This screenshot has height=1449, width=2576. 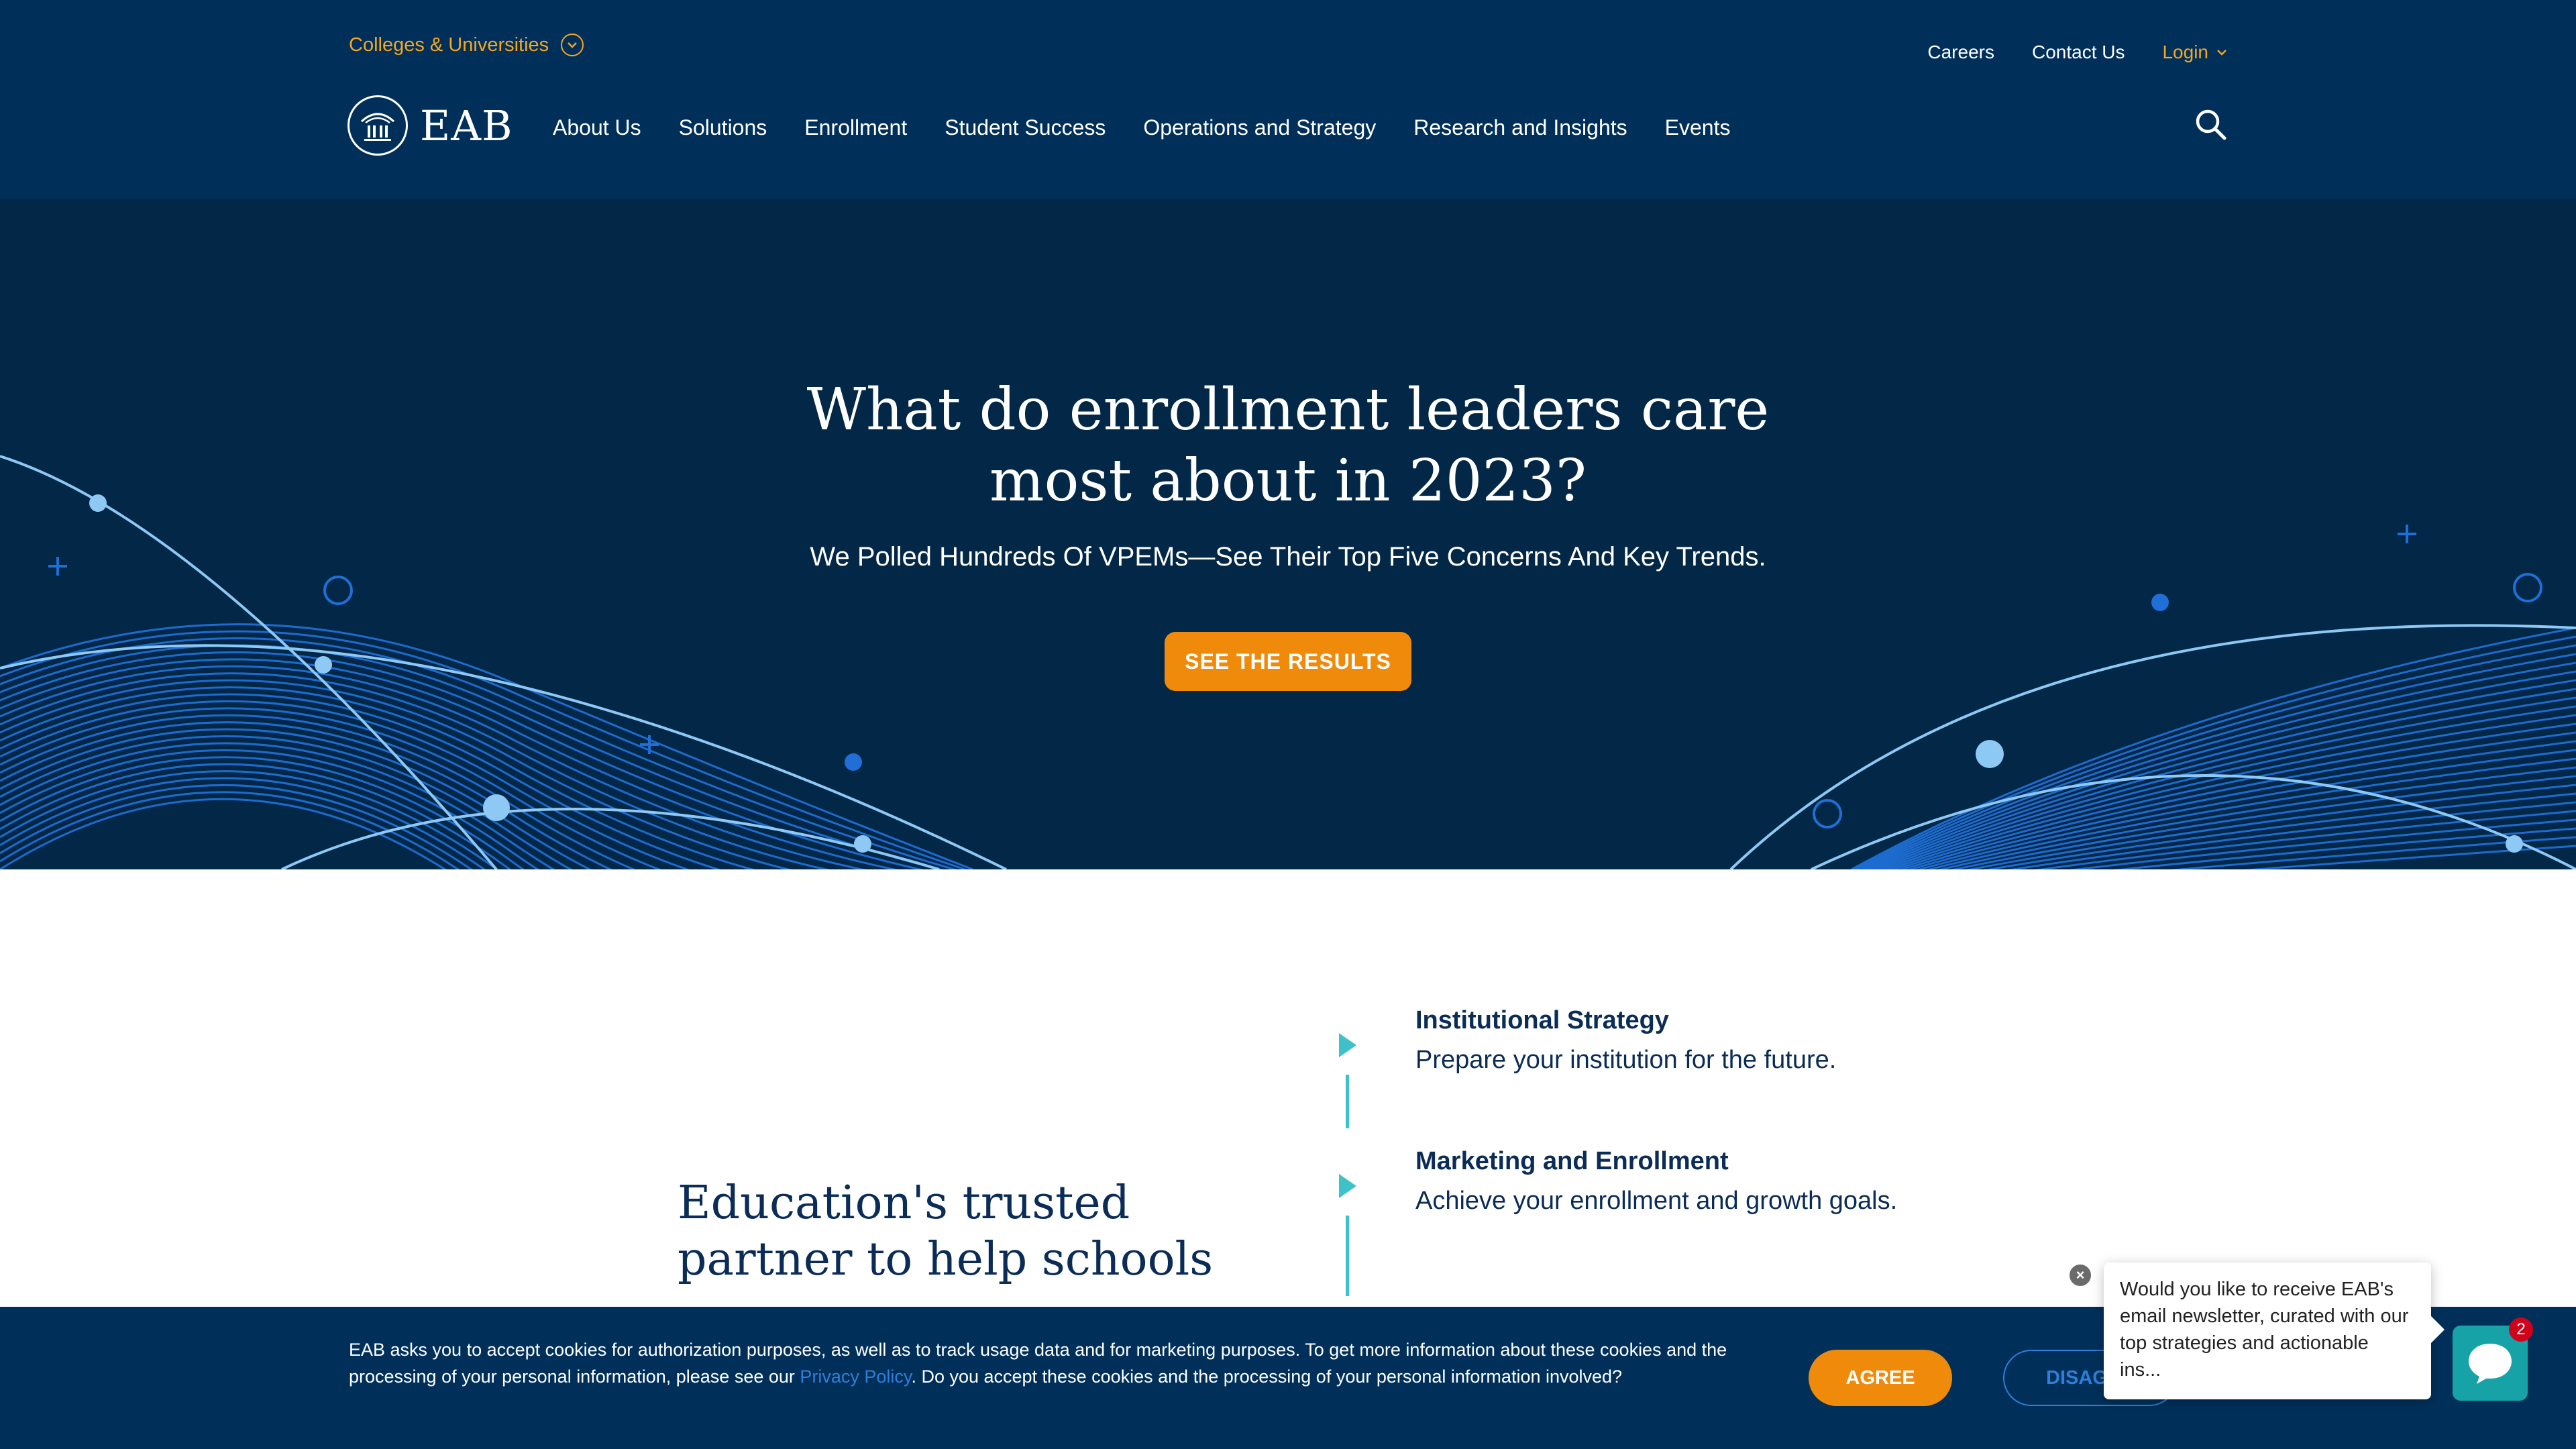 I want to click on pillar-title: Marketing and Enrollment, so click(x=1572, y=1161).